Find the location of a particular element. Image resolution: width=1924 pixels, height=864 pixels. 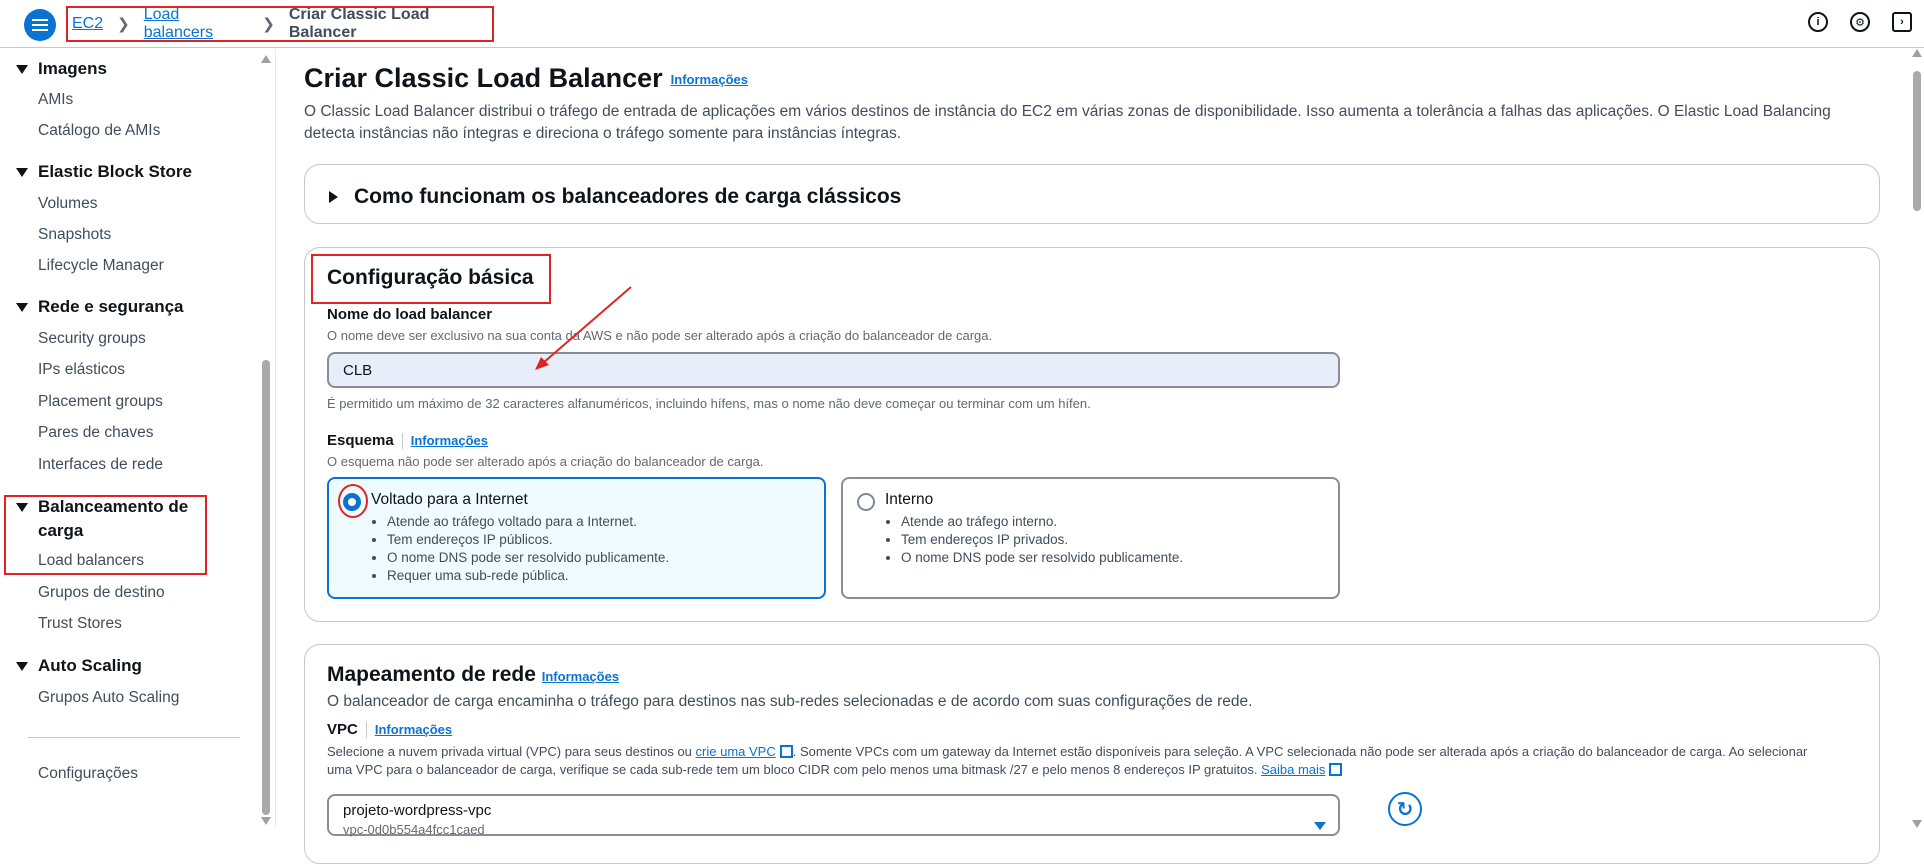

info-link: Informações is located at coordinates (709, 79).